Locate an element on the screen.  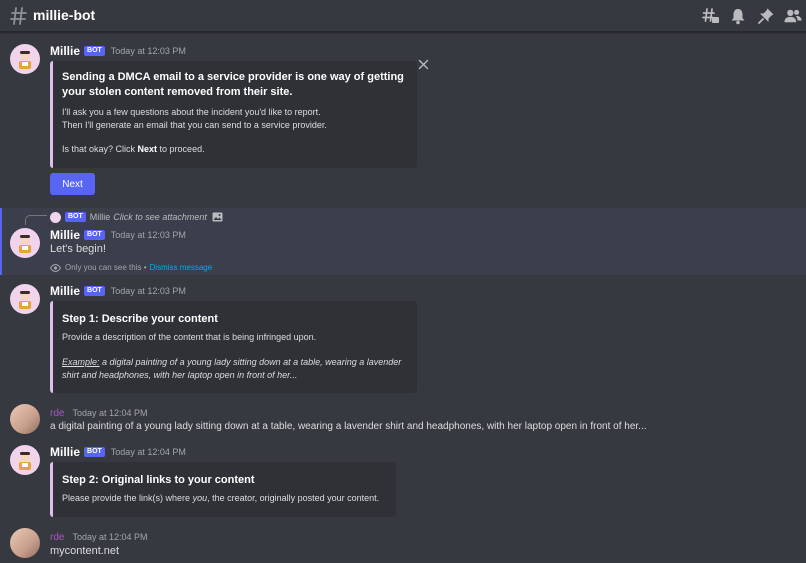
ephemeral-text: Only you can see this • is located at coordinates (106, 267).